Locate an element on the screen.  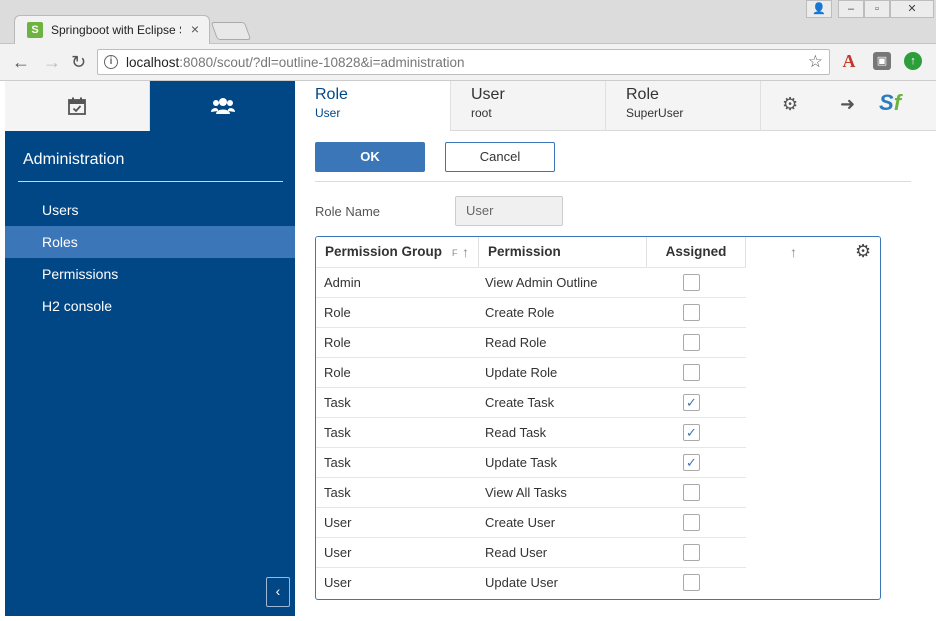
cell-permission: Create Task is located at coordinates (520, 402).